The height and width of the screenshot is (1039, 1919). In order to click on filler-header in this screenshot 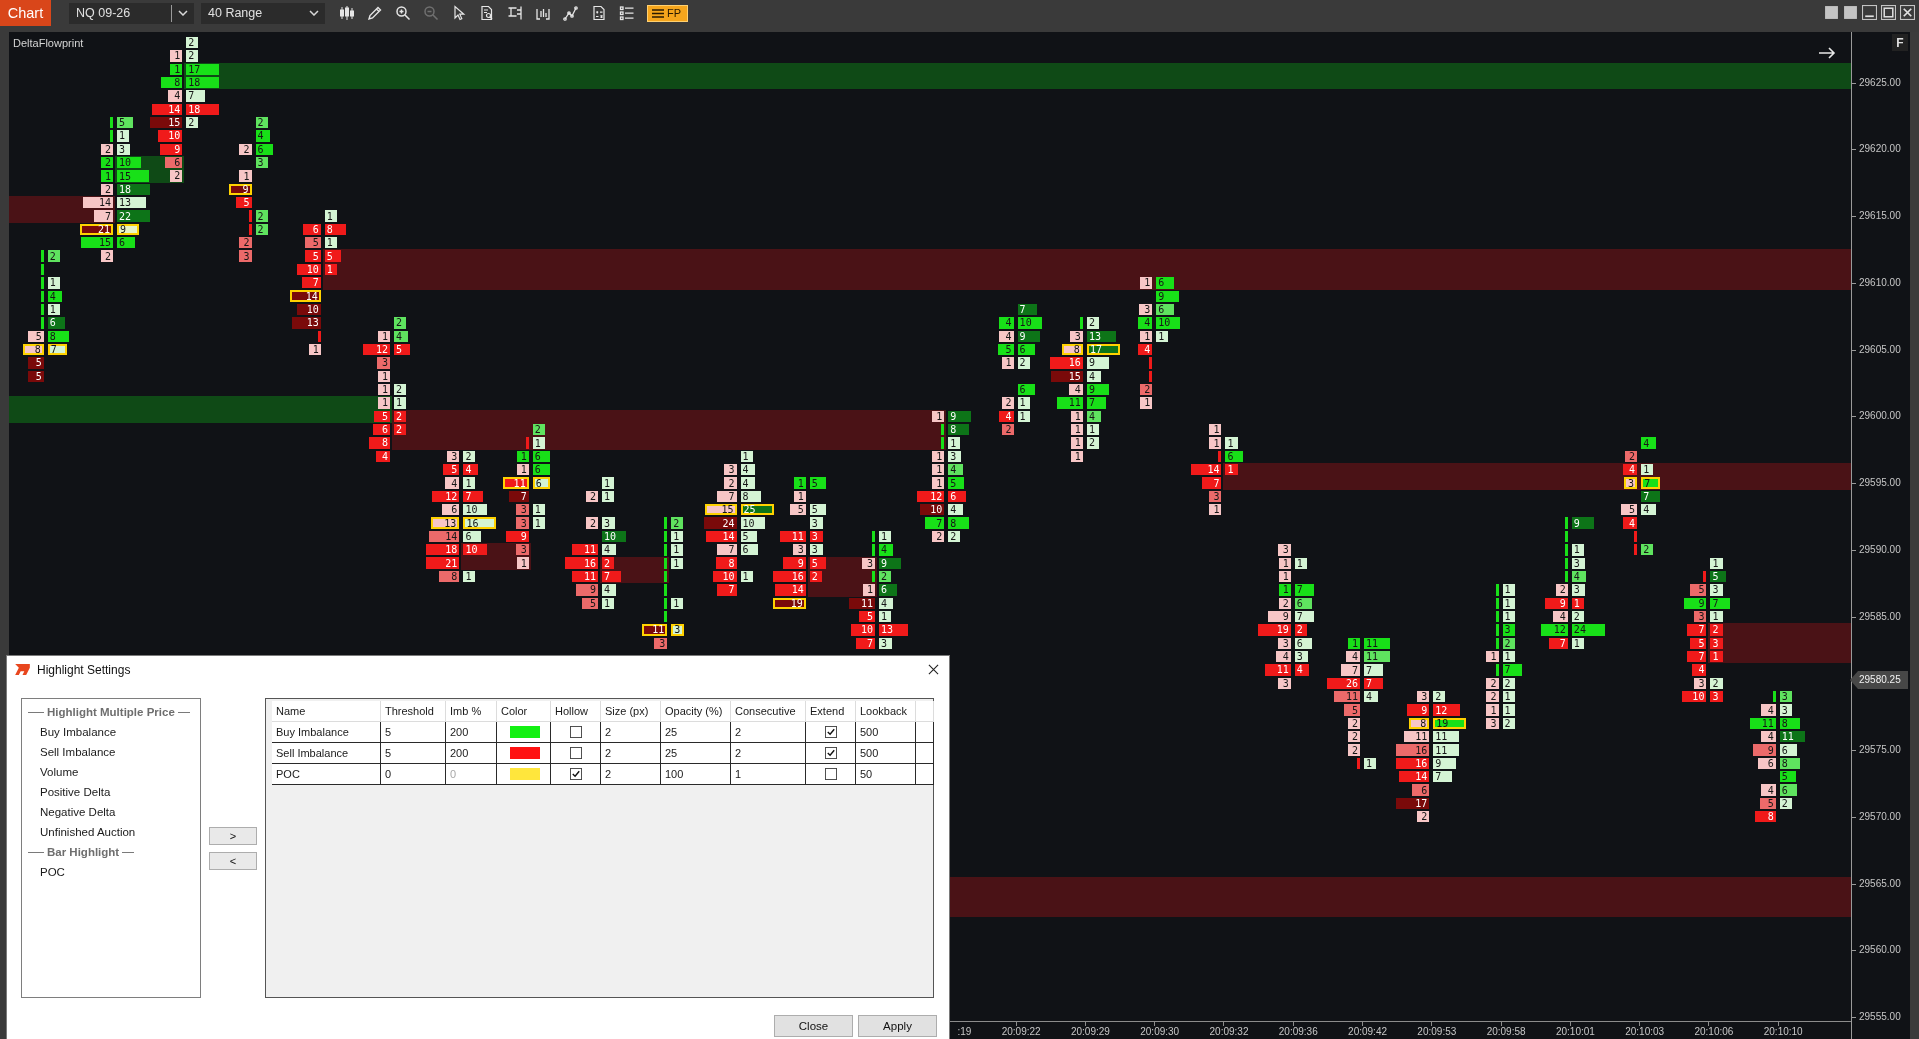, I will do `click(925, 711)`.